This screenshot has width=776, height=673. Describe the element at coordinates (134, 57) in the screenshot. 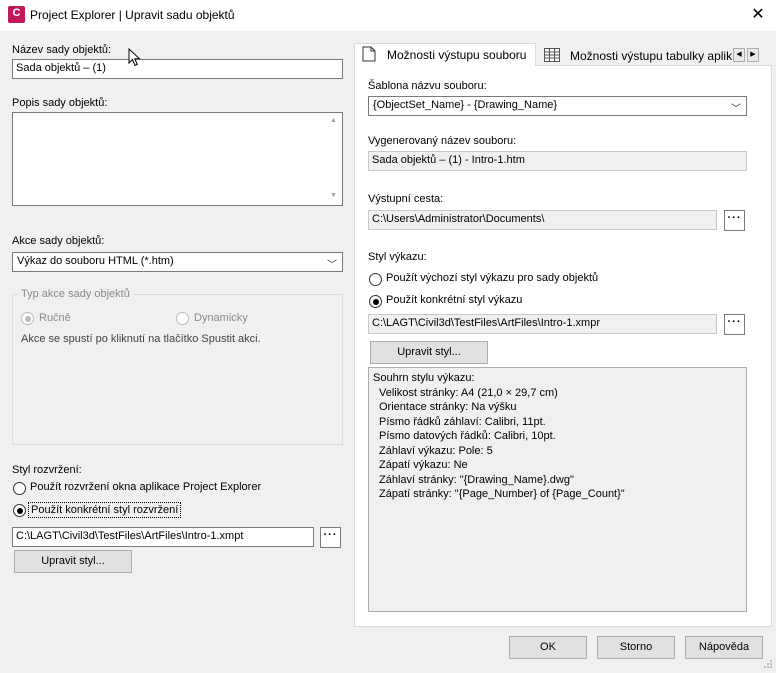

I see `mouse-cursor-icon` at that location.